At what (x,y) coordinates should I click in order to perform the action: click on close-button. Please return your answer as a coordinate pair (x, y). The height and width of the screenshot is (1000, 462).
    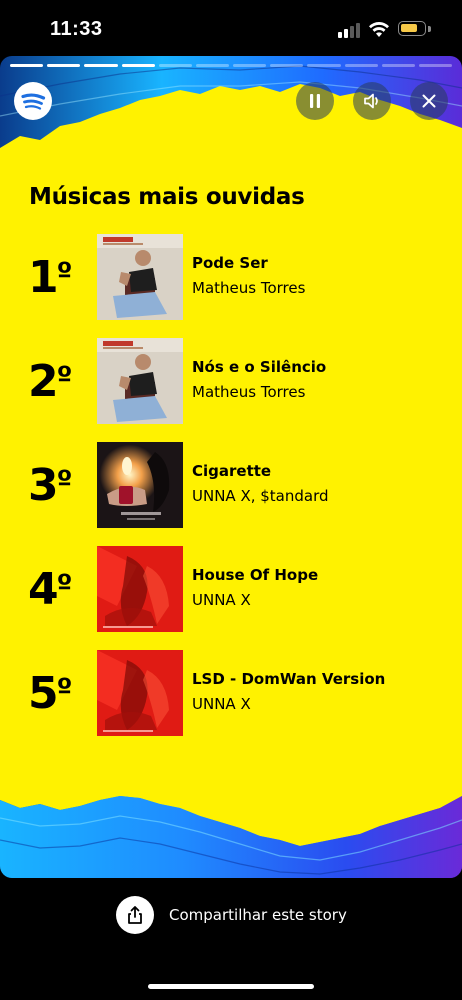
    Looking at the image, I should click on (429, 101).